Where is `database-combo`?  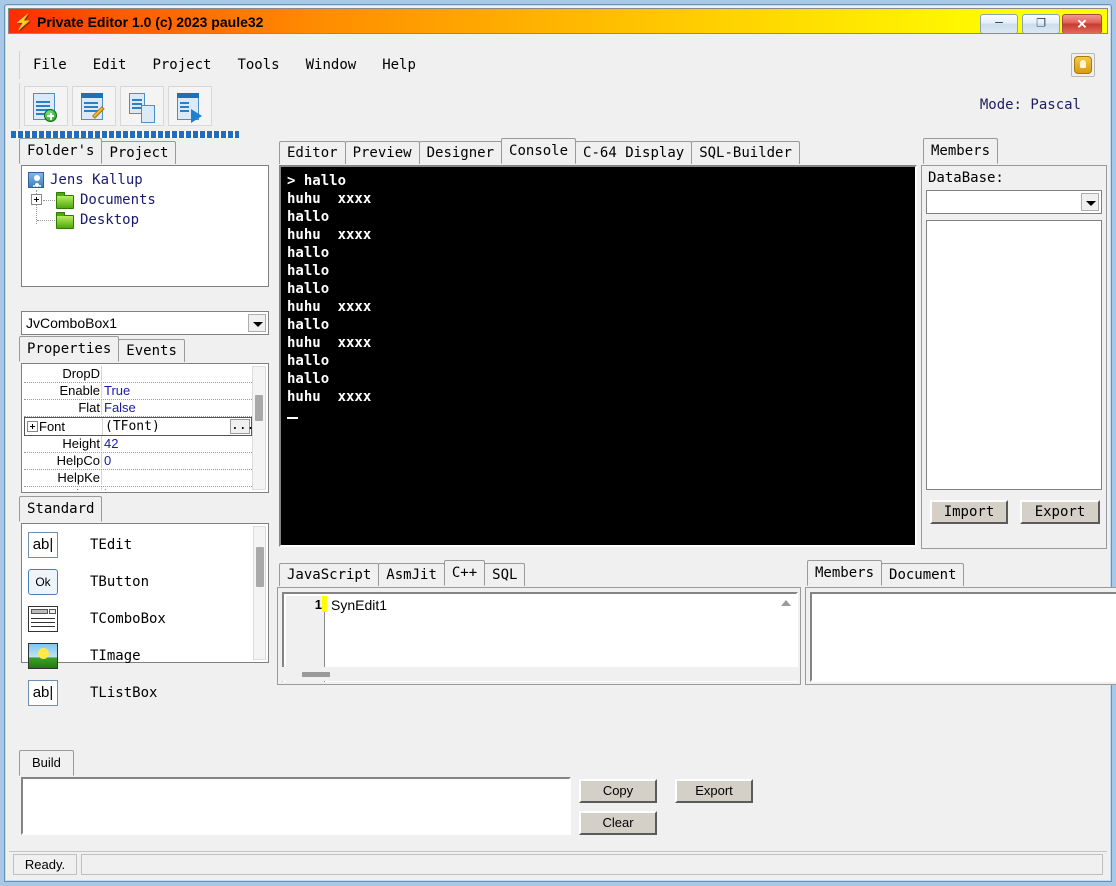 database-combo is located at coordinates (1014, 202).